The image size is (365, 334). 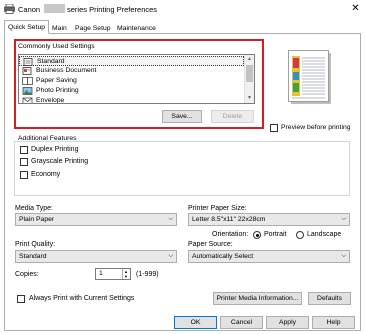 What do you see at coordinates (24, 162) in the screenshot?
I see `grayscale-printing-checkbox` at bounding box center [24, 162].